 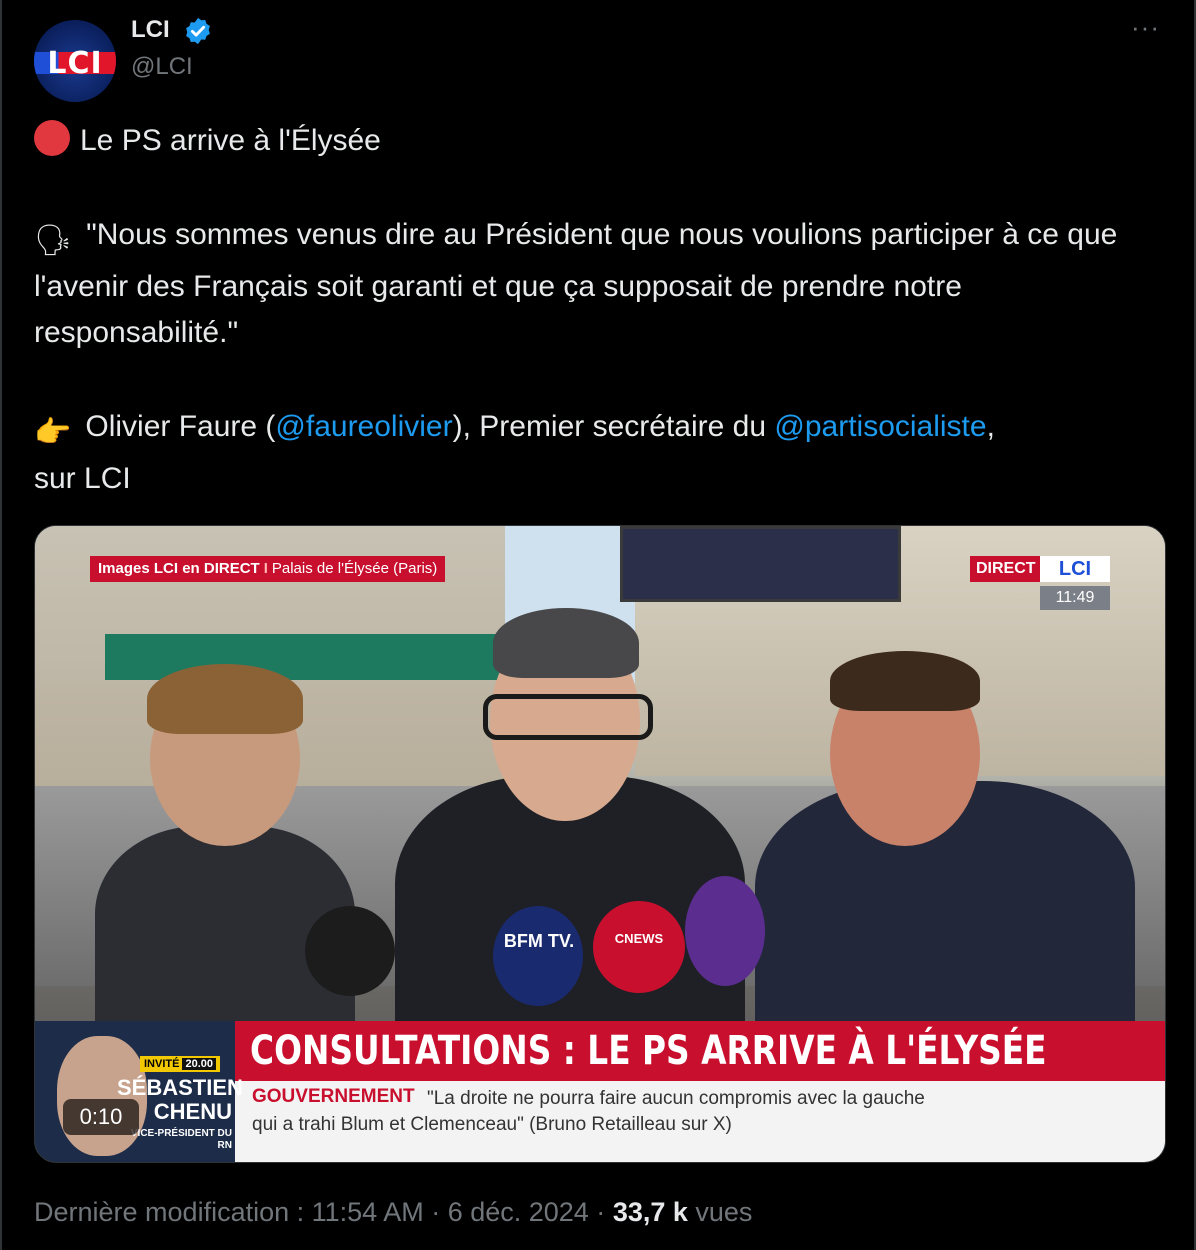 What do you see at coordinates (720, 1212) in the screenshot?
I see `views-label: vues` at bounding box center [720, 1212].